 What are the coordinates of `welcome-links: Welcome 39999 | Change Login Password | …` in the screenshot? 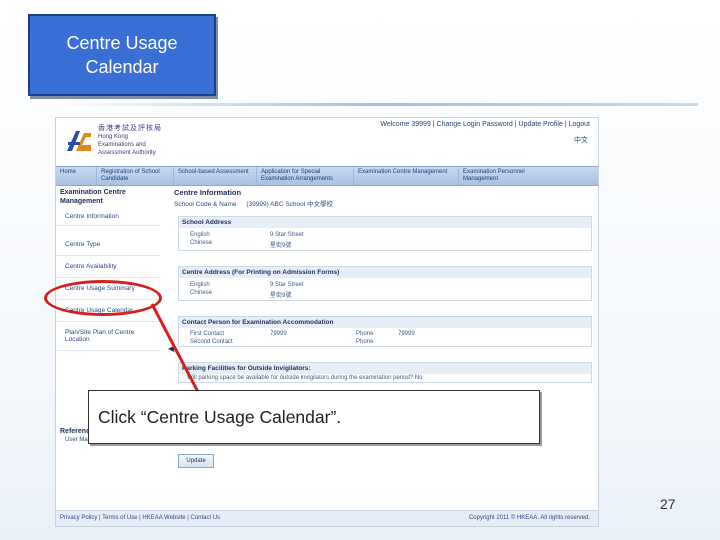 It's located at (485, 124).